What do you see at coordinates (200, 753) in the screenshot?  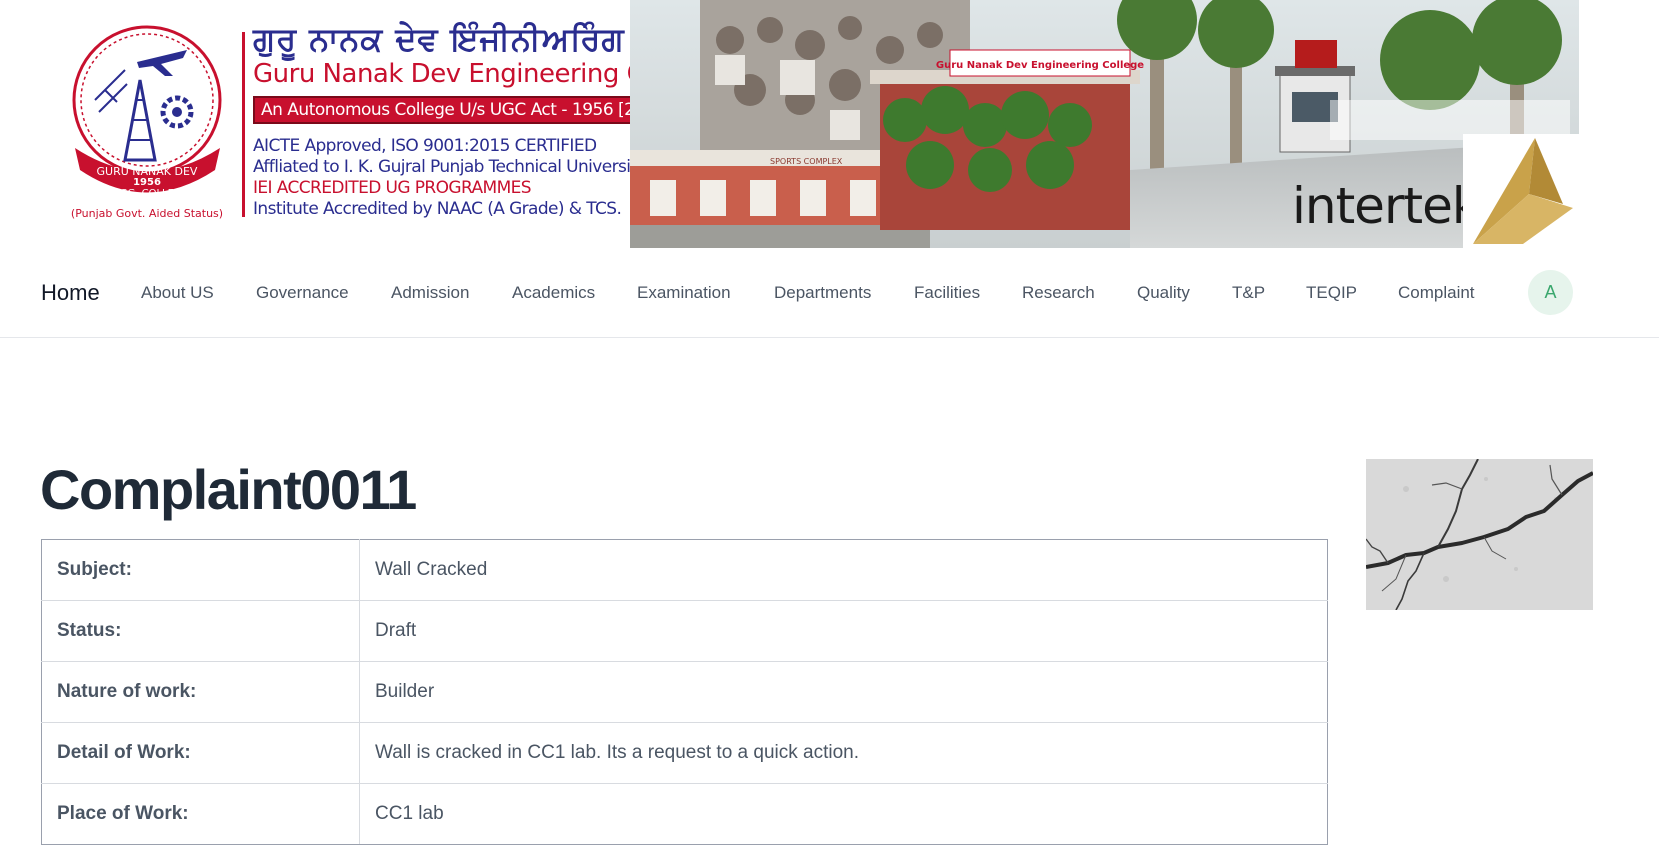 I see `detail-of-work-label: Detail of Work:` at bounding box center [200, 753].